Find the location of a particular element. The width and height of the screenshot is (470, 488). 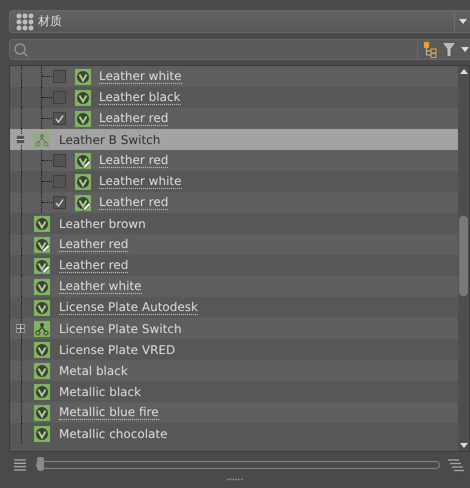

item-label: Leather black is located at coordinates (140, 97).